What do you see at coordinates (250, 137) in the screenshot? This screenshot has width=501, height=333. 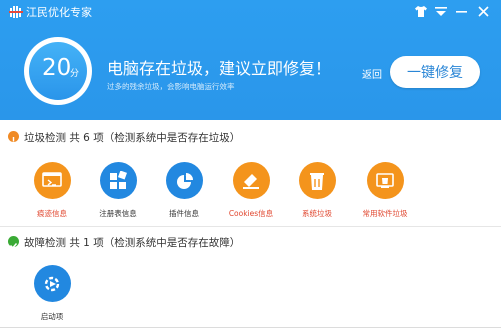 I see `junk-section-header: 垃圾检测 共 6 项（检测系统中是否存在垃圾）` at bounding box center [250, 137].